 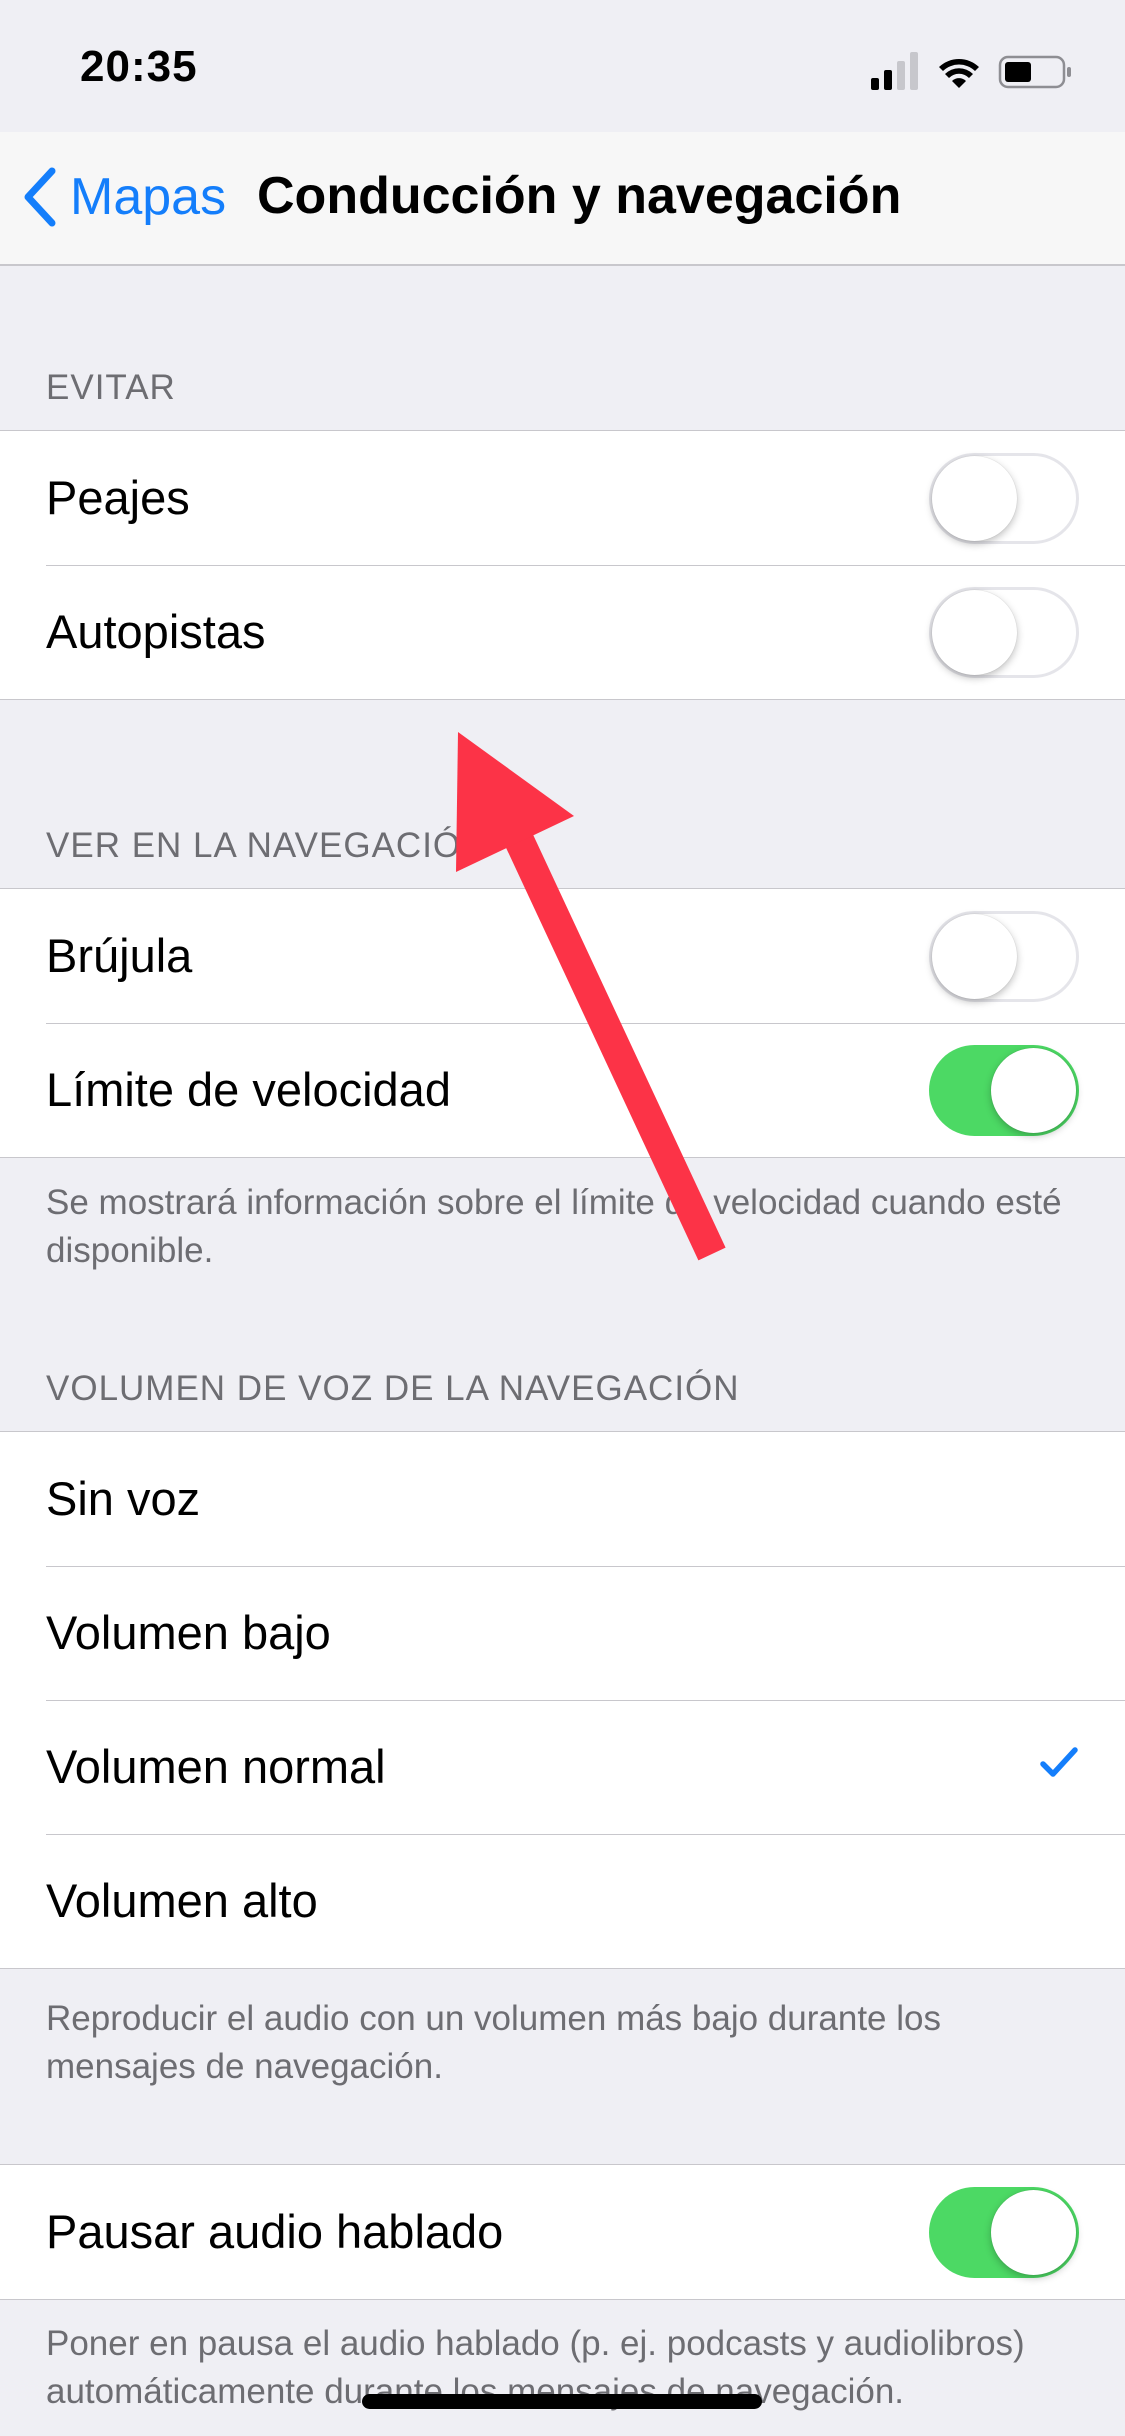 I want to click on row-volume-high: Volumen alto, so click(x=562, y=1901).